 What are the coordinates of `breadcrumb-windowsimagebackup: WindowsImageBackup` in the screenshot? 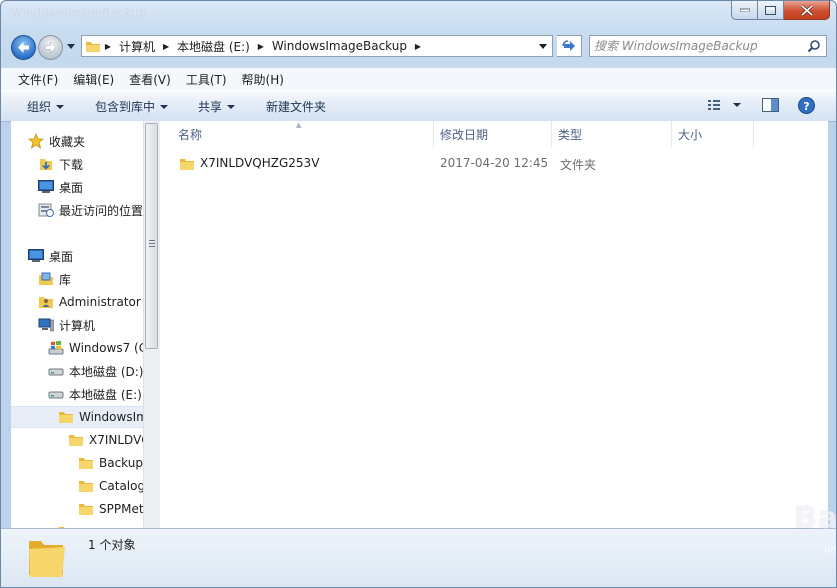 It's located at (339, 46).